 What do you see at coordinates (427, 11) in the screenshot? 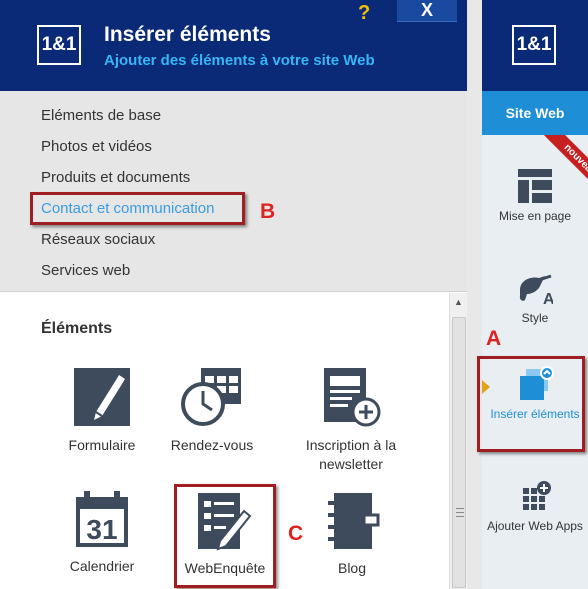
I see `close-button: X` at bounding box center [427, 11].